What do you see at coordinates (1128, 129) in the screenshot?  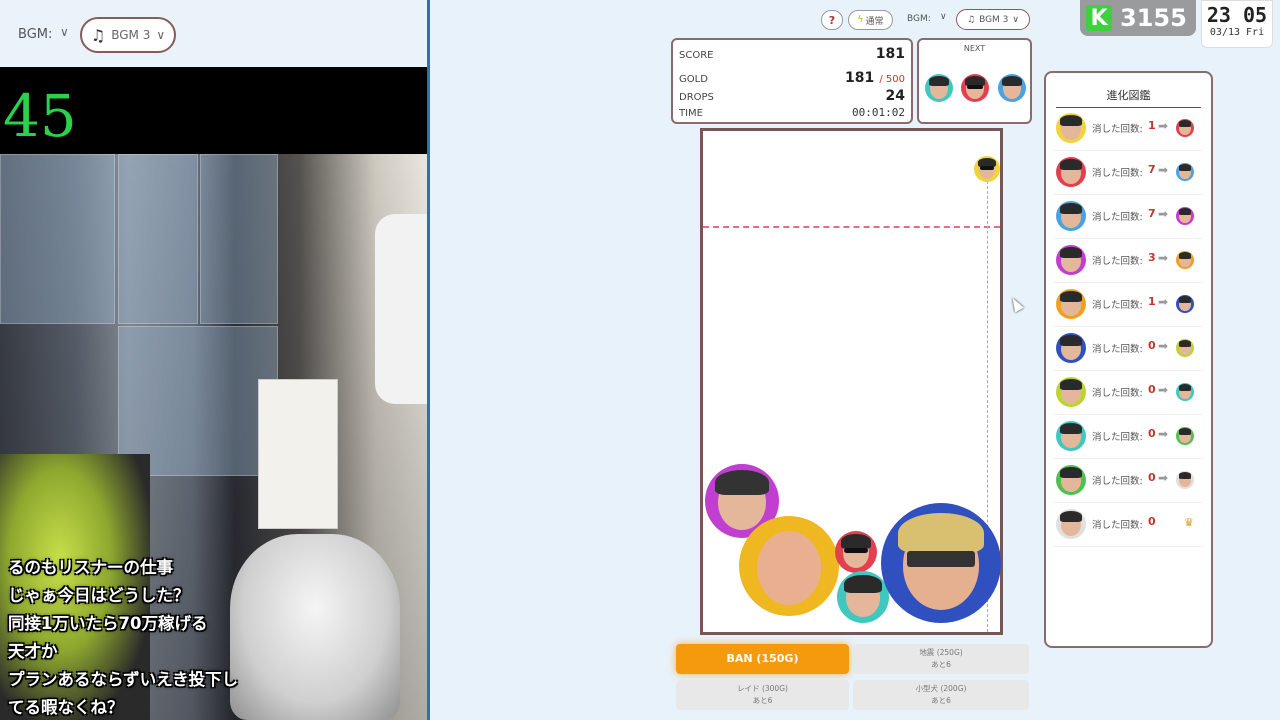 I see `evolution-row: 消した回数: 1 ➡` at bounding box center [1128, 129].